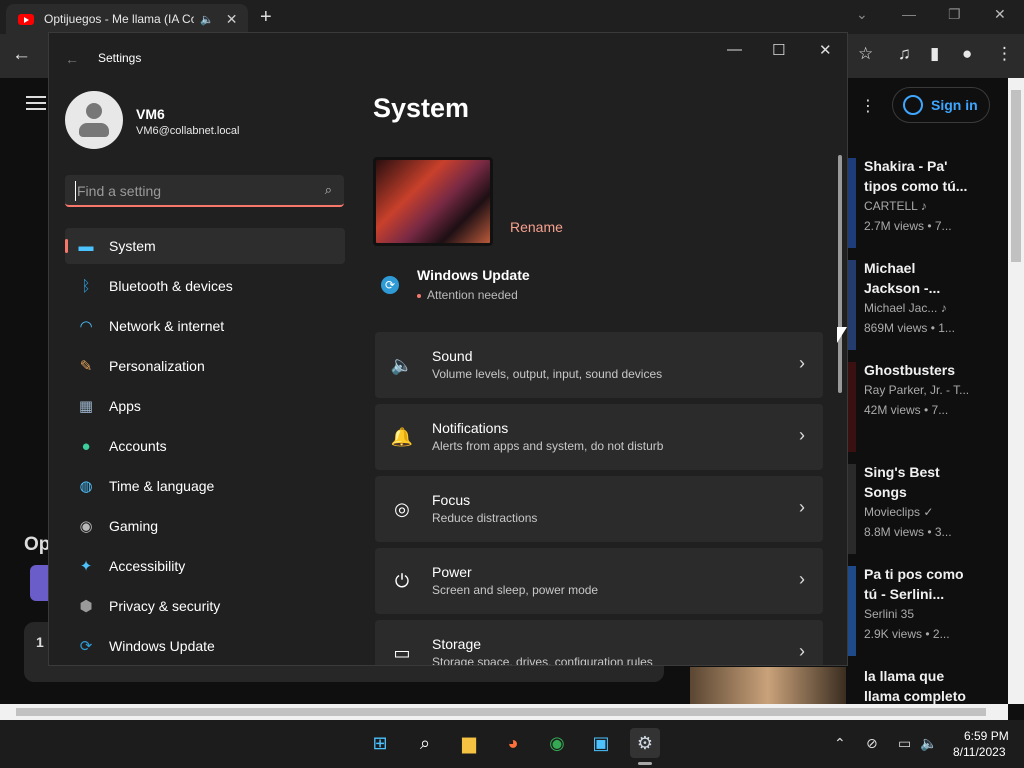 Image resolution: width=1024 pixels, height=768 pixels. I want to click on store-icon: ▣, so click(601, 743).